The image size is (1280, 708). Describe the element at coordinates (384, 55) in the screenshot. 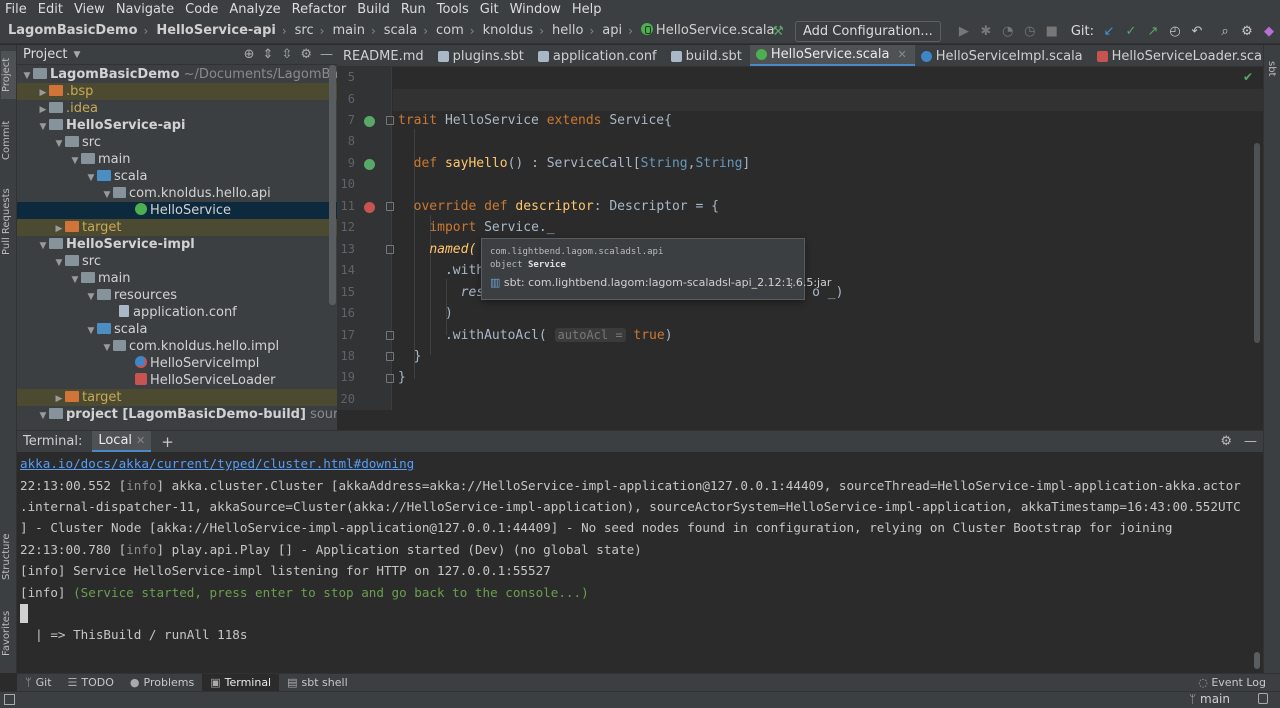

I see `tab-readme: README.md` at that location.